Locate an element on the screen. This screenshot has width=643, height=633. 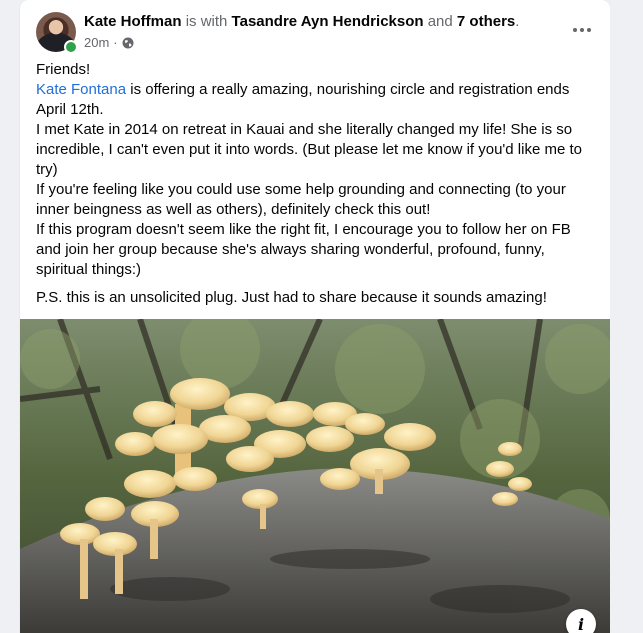
paragraph-greeting: Friends! is located at coordinates (63, 69).